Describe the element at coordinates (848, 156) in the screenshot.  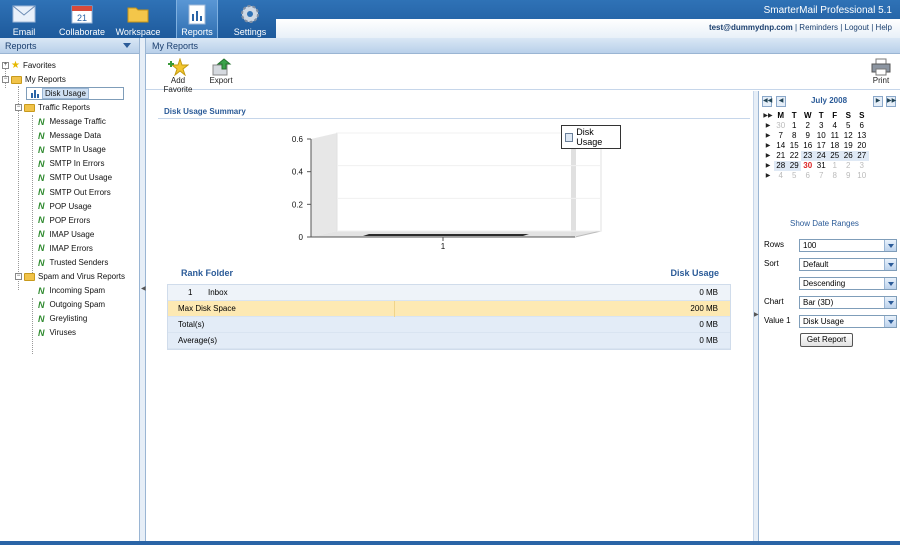
I see `calendar-day: 26` at that location.